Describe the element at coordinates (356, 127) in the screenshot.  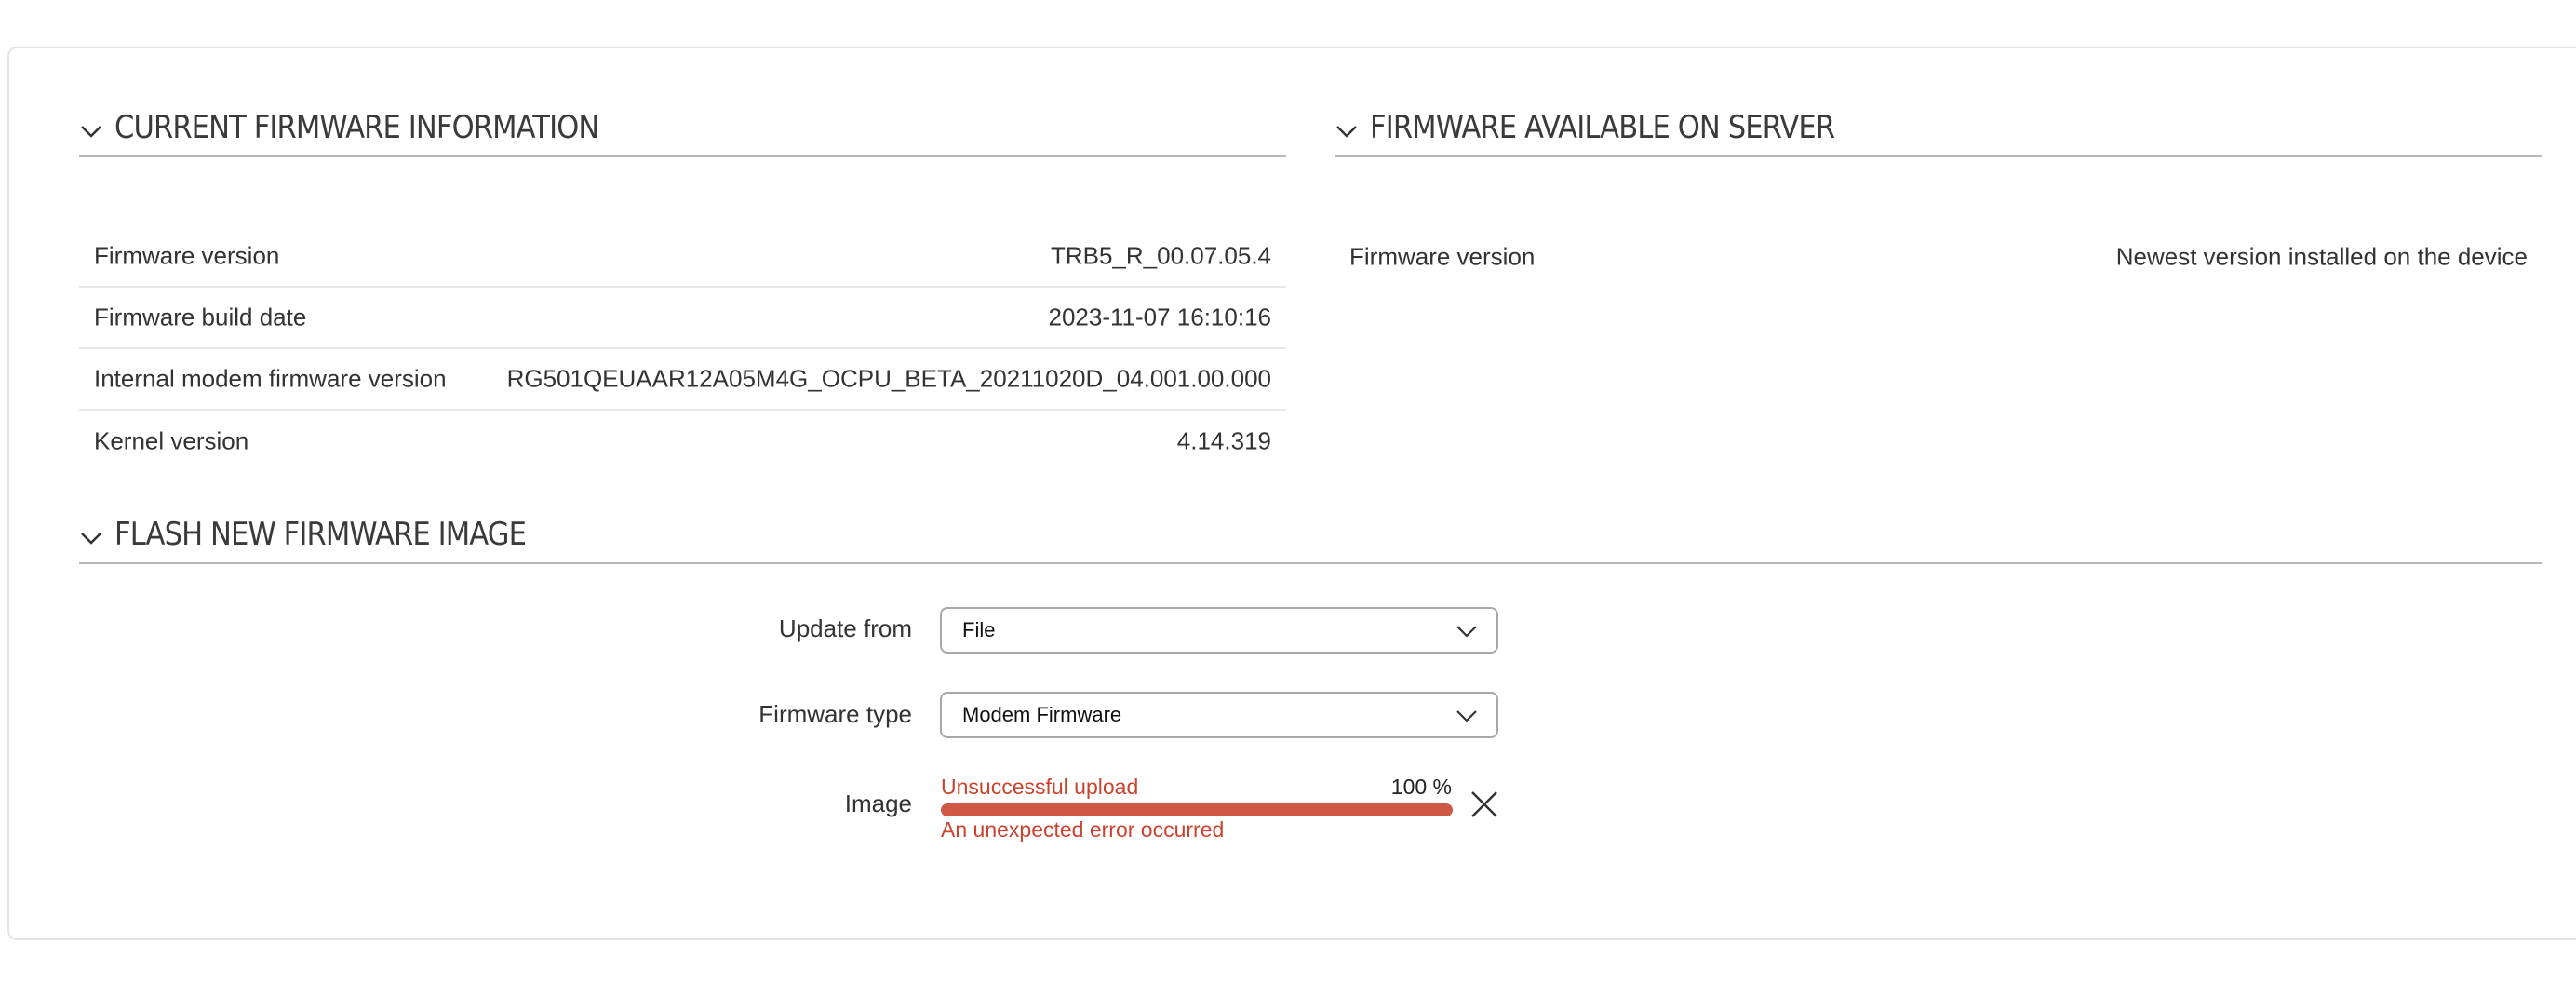
I see `section-title: CURRENT FIRMWARE INFORMATION` at that location.